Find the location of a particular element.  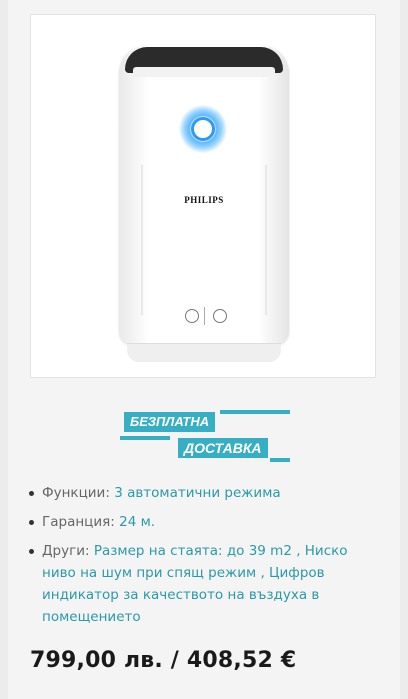

purifier-side-seam-left is located at coordinates (142, 240).